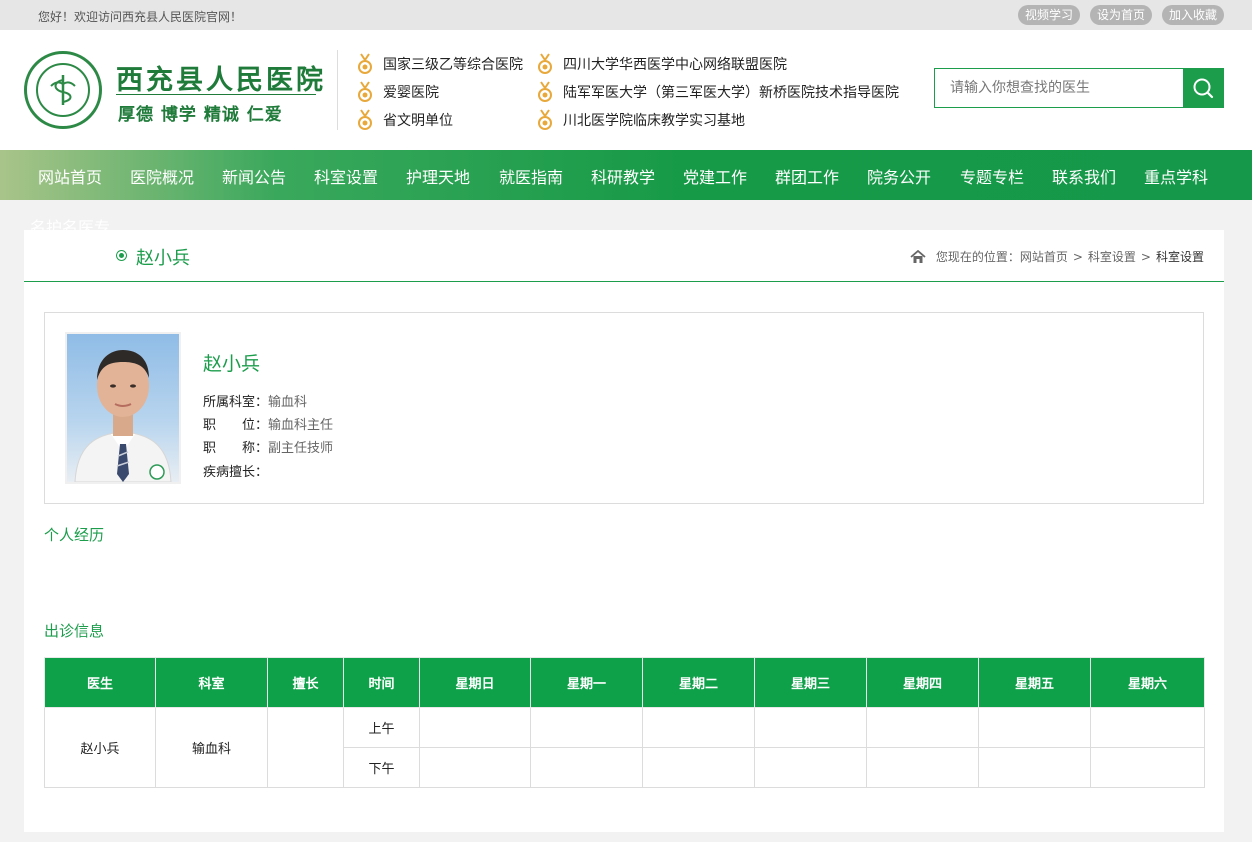 The image size is (1252, 842). What do you see at coordinates (232, 364) in the screenshot?
I see `doctor-name: 赵小兵` at bounding box center [232, 364].